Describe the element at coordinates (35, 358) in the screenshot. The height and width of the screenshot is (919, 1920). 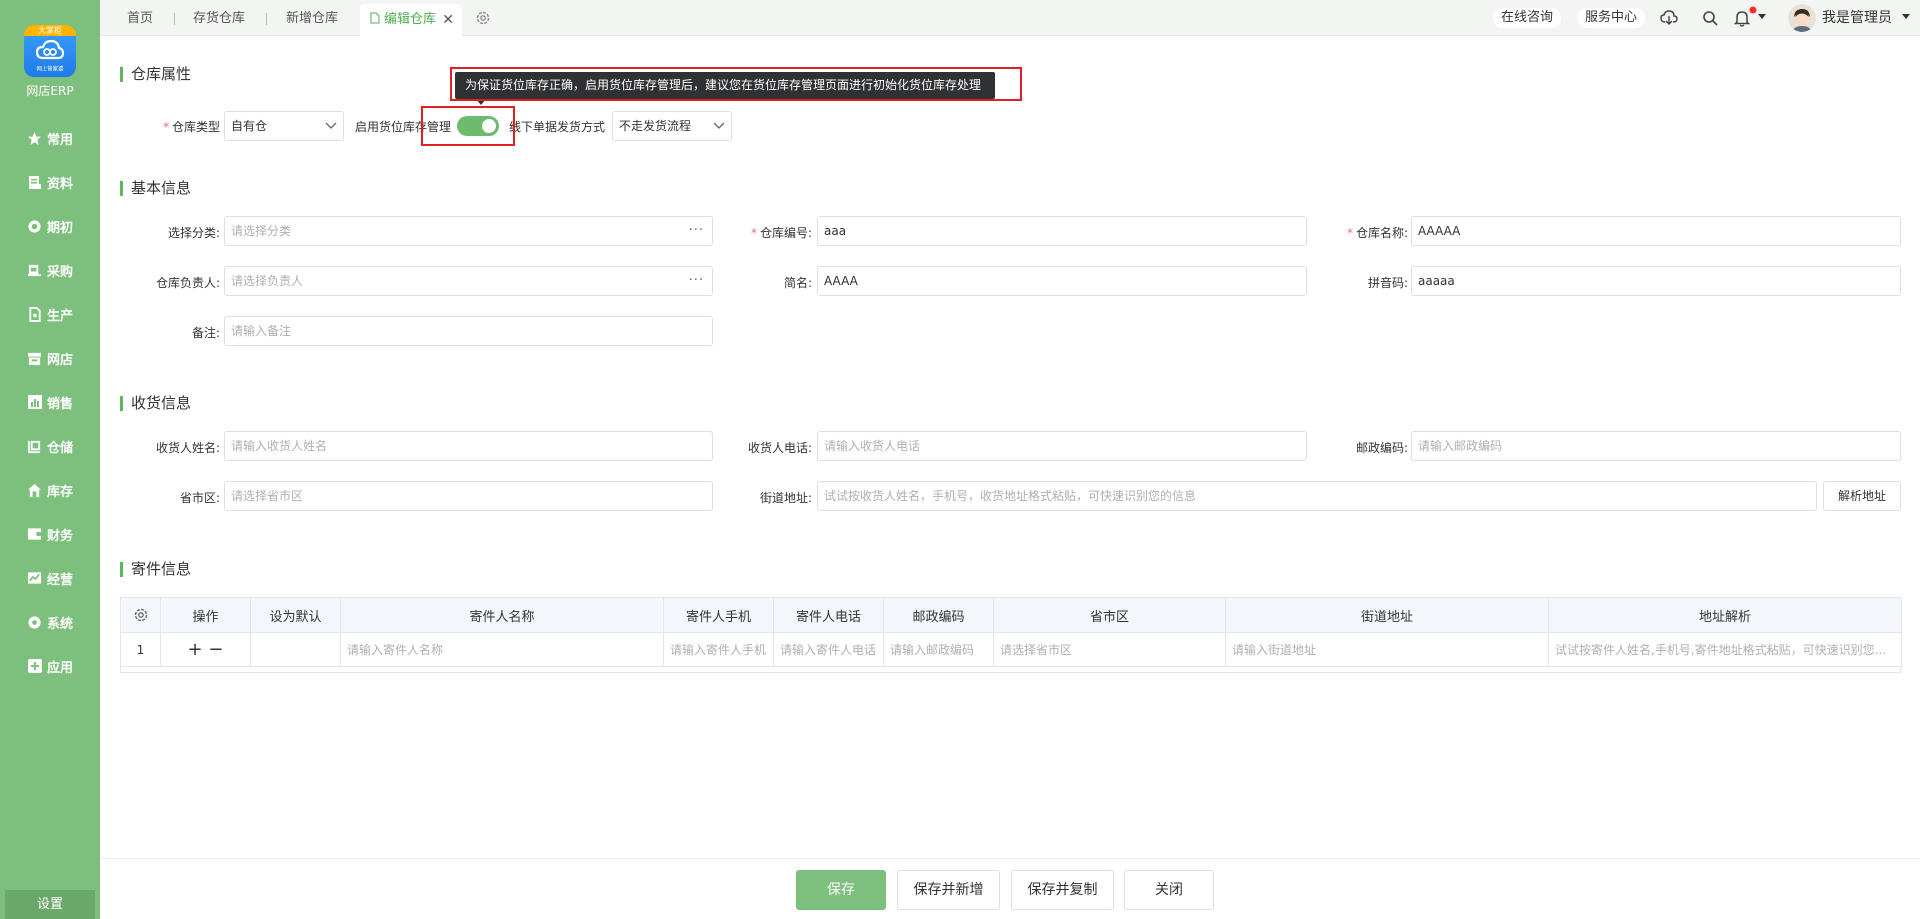
I see `store-icon` at that location.